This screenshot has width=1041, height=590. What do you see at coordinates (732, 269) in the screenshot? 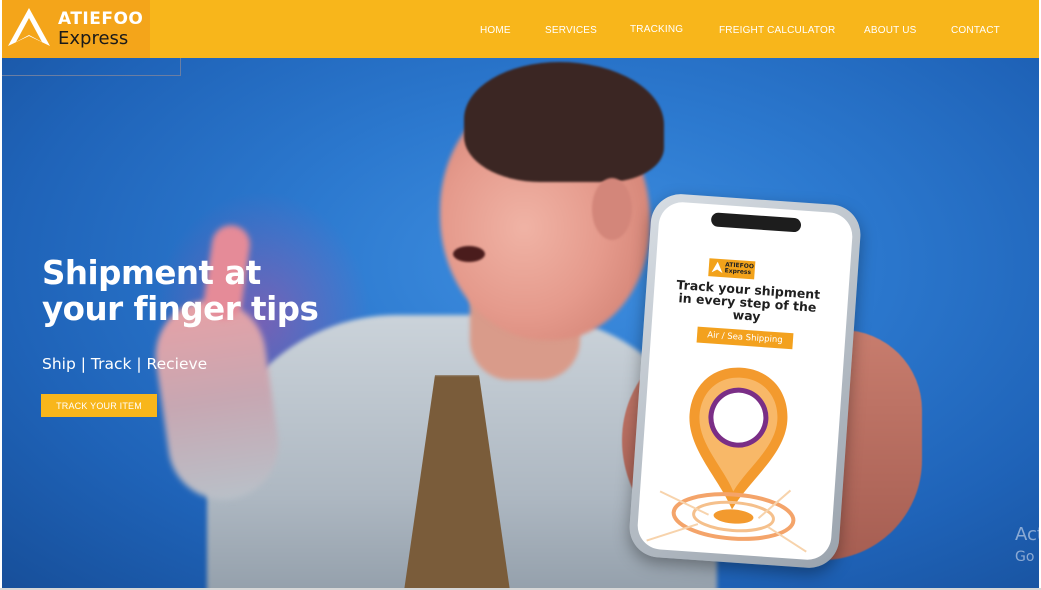
I see `phone-logo: ATIEFOO Express` at bounding box center [732, 269].